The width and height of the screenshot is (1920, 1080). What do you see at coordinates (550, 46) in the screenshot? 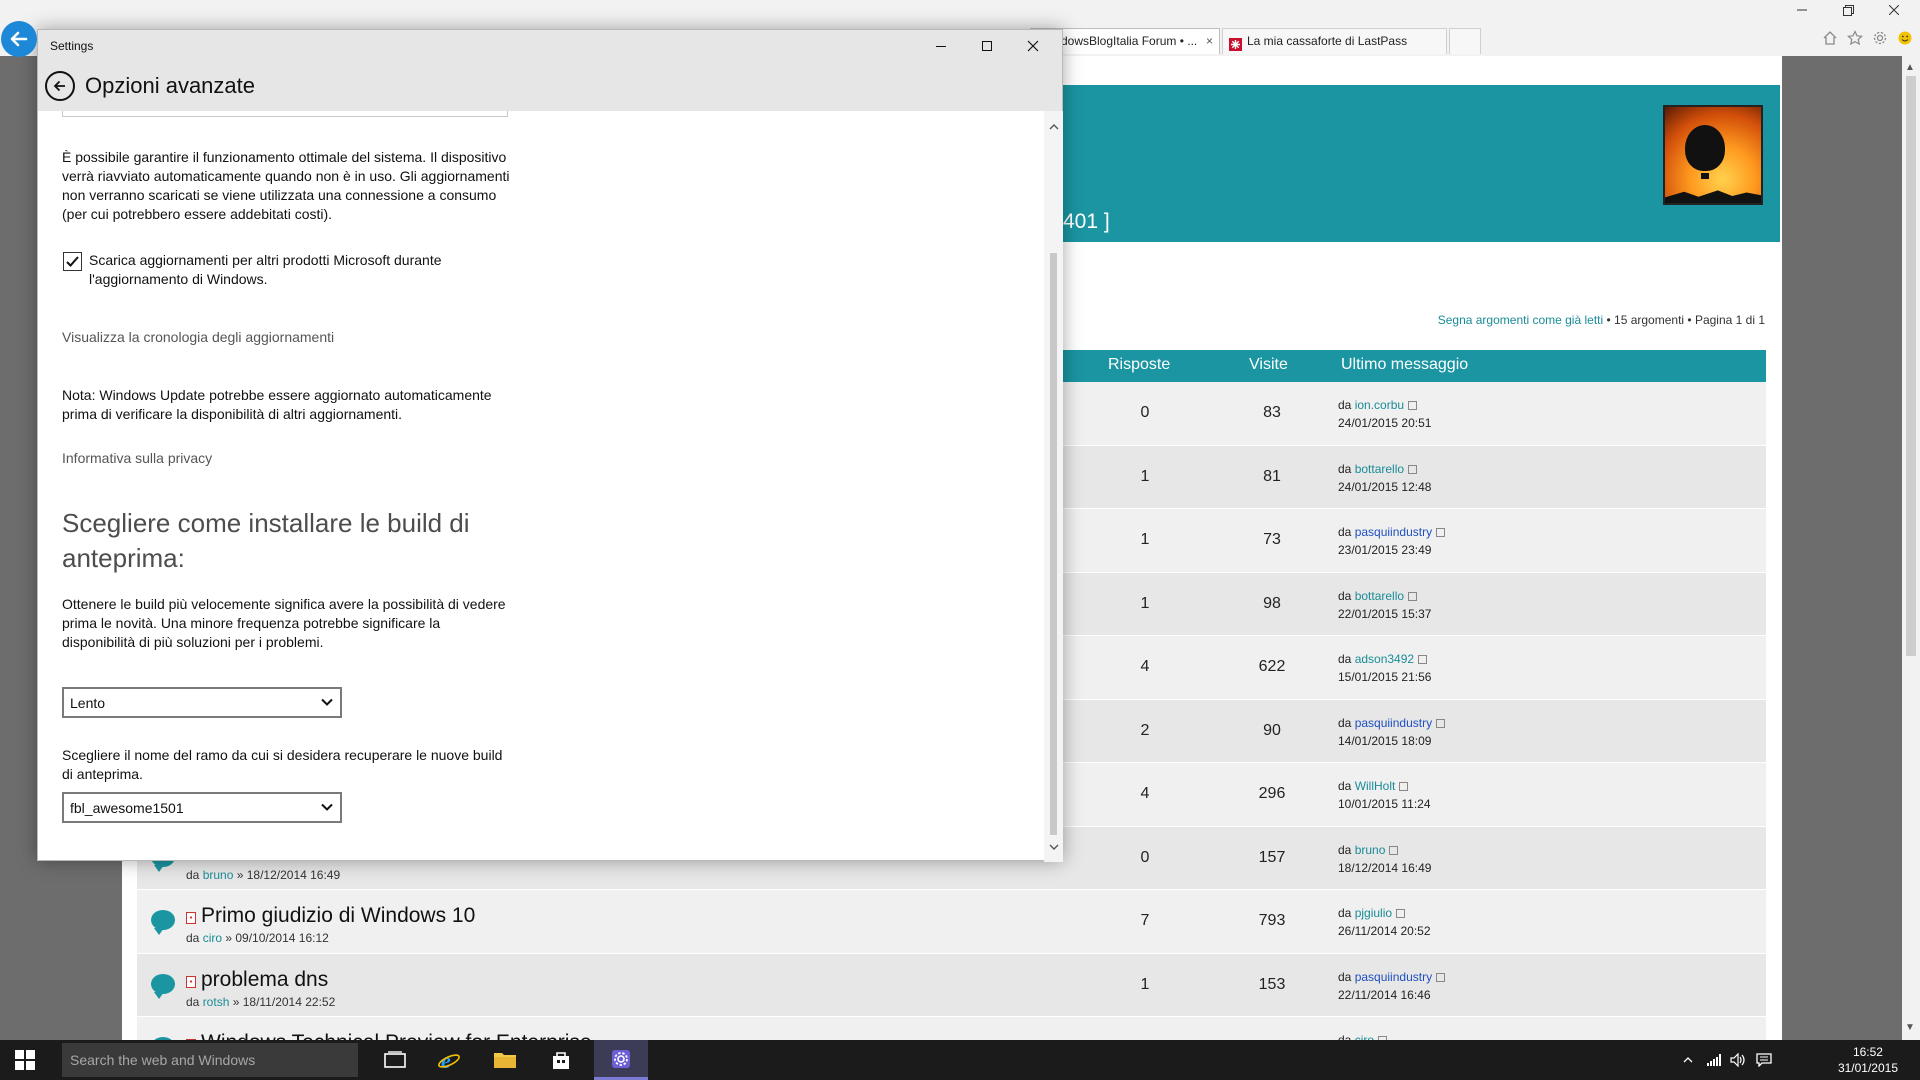
I see `settings-titlebar: Settings` at bounding box center [550, 46].